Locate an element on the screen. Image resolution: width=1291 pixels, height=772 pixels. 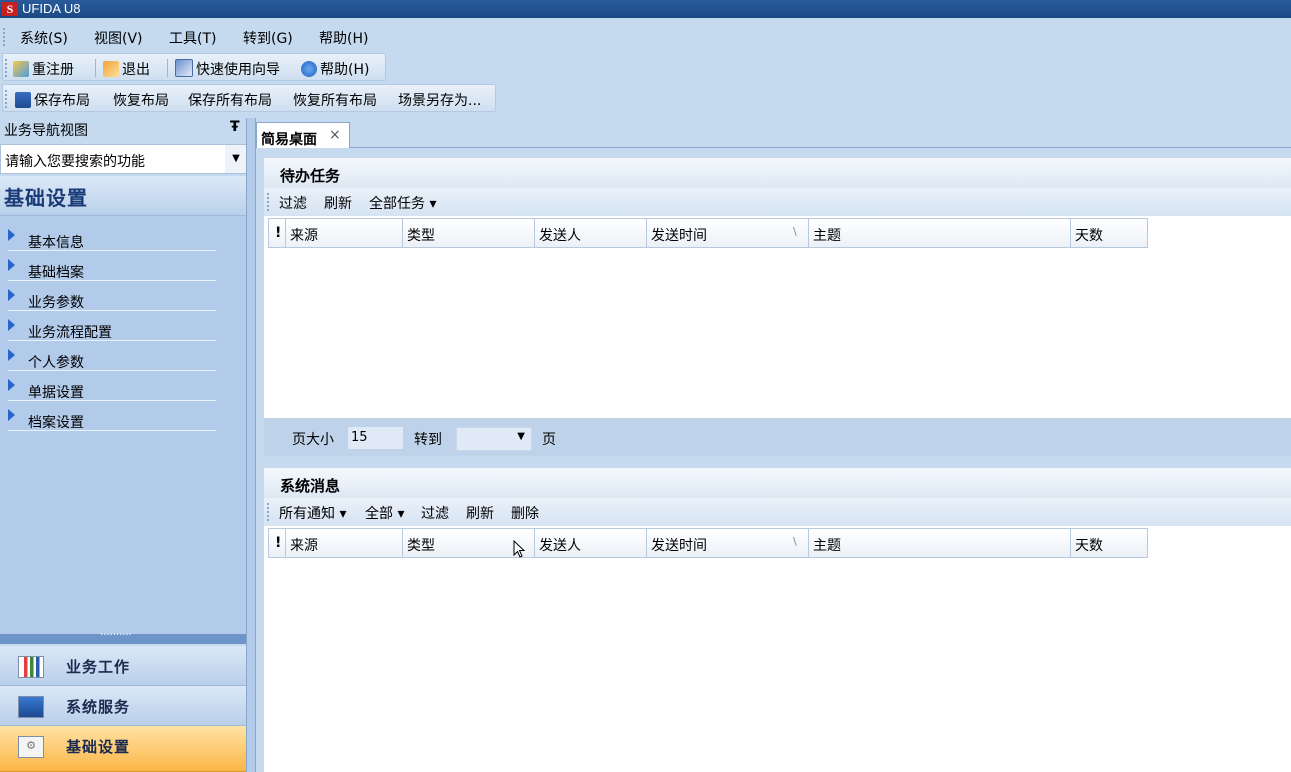
menu-goto: 转到(G) is located at coordinates (268, 38).